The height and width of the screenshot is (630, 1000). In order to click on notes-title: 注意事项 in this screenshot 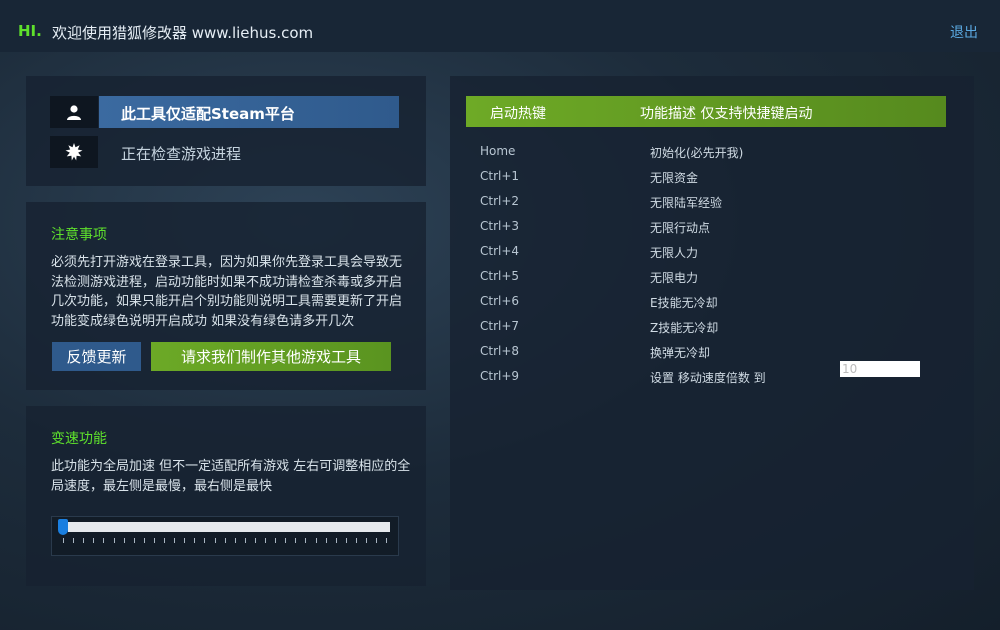, I will do `click(79, 235)`.